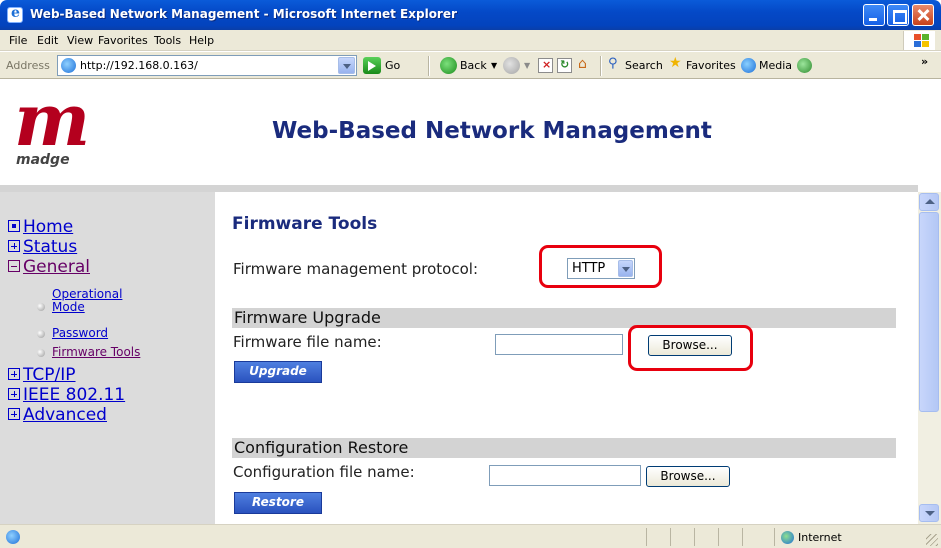 The height and width of the screenshot is (548, 941). I want to click on resize-grip-icon, so click(932, 540).